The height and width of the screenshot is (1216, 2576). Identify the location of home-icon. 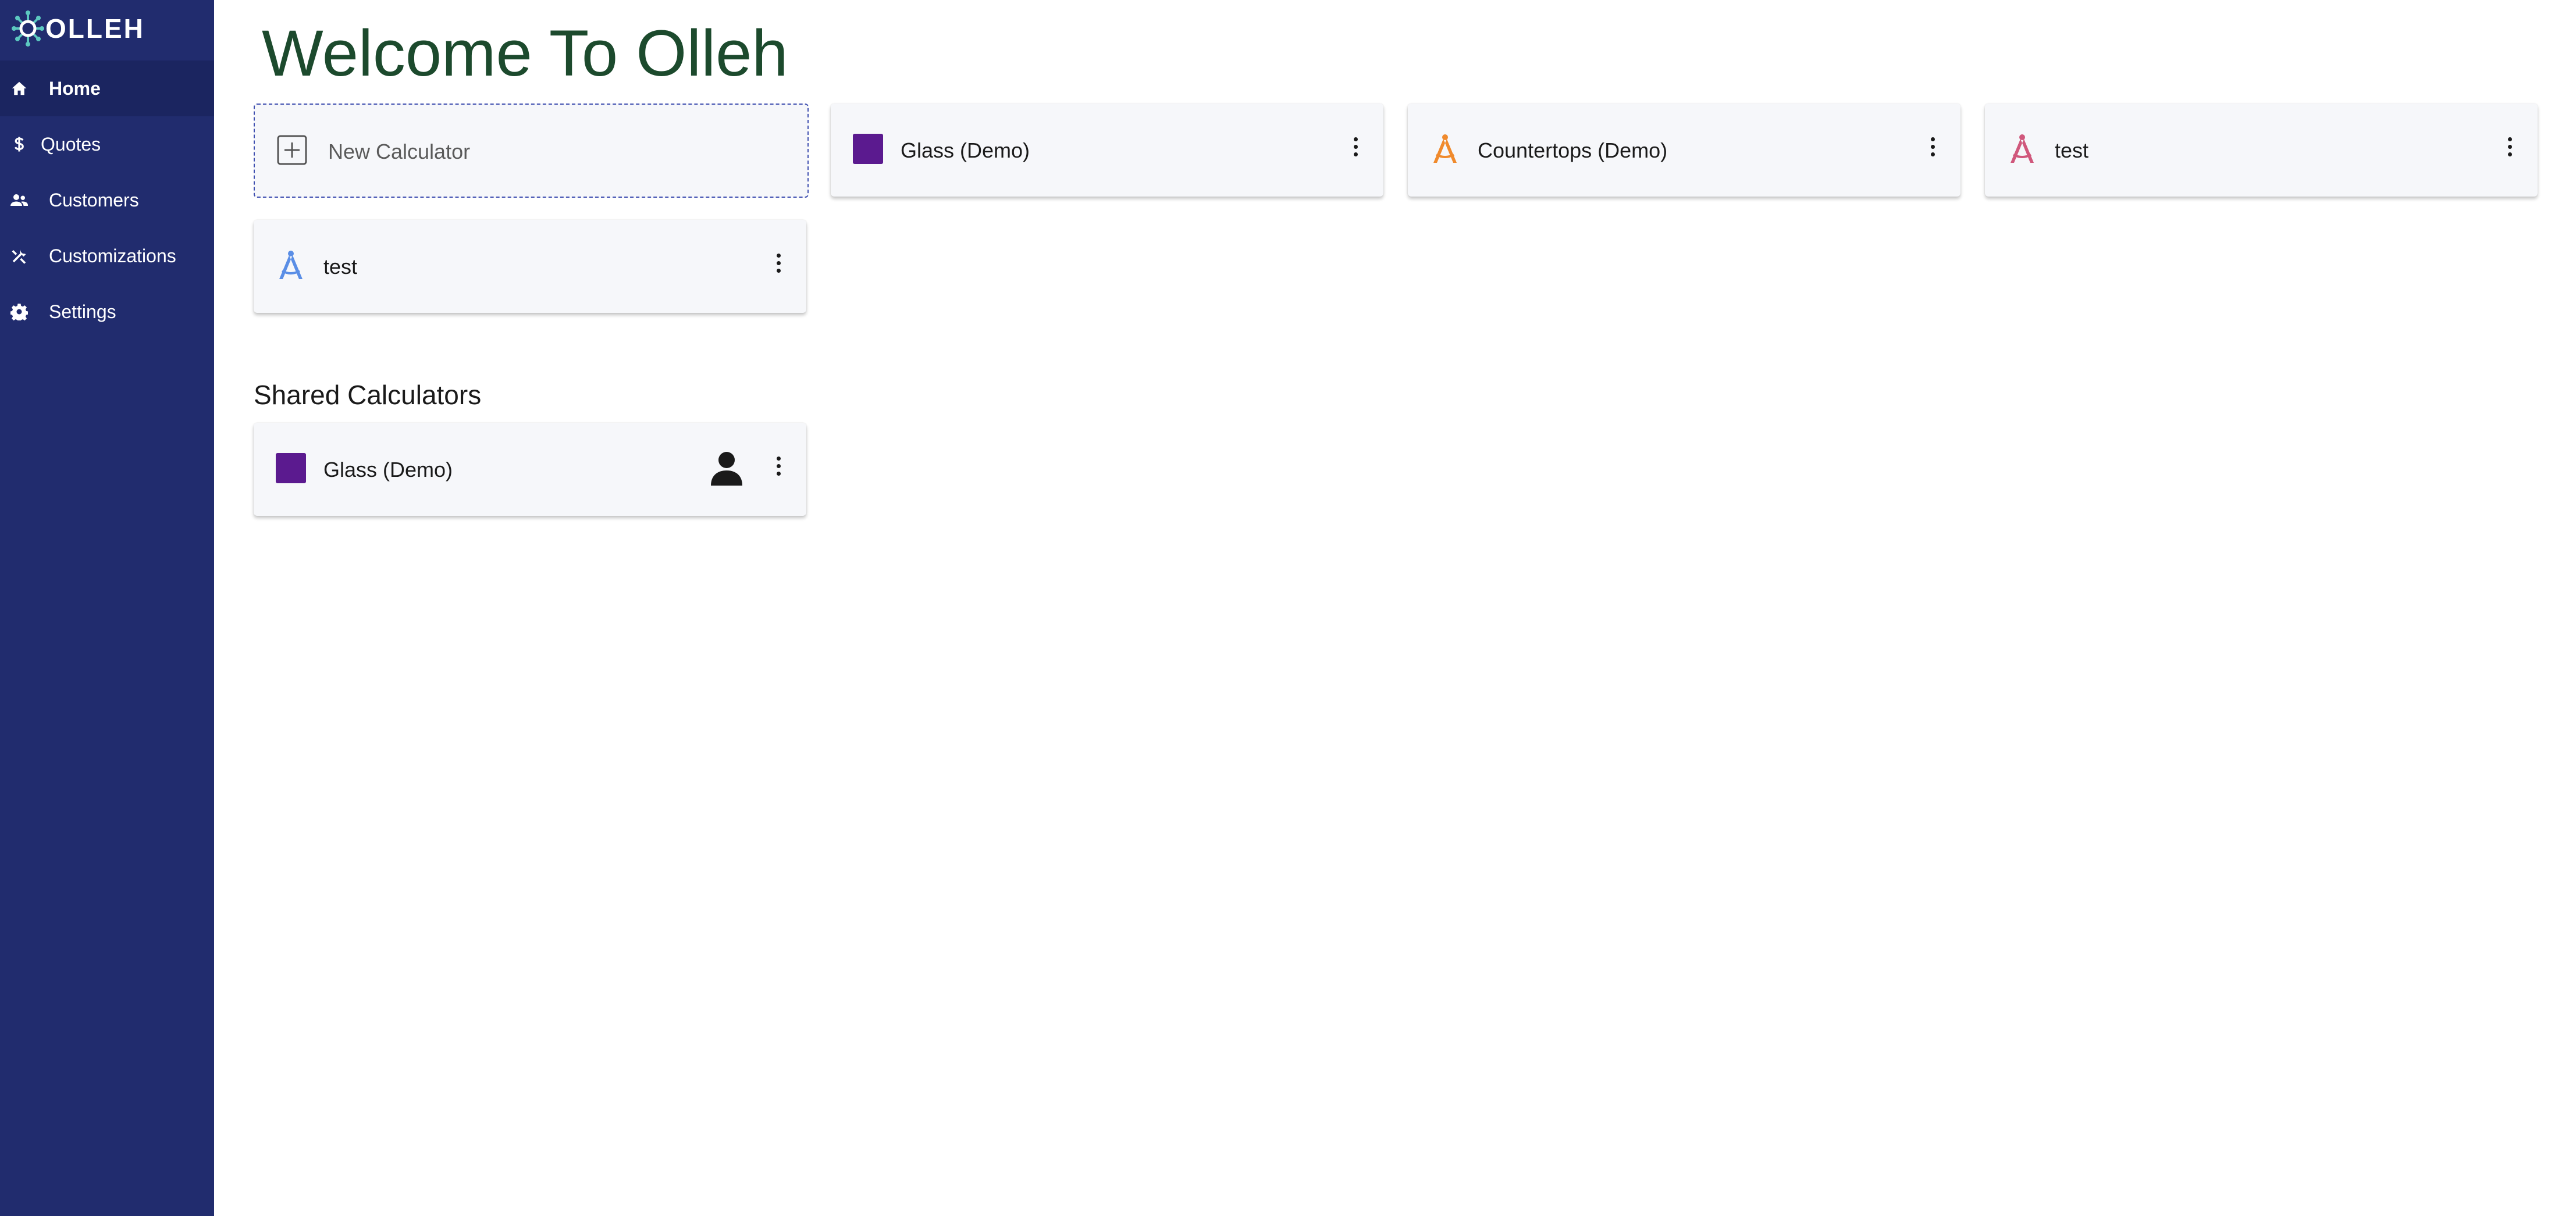
(19, 88).